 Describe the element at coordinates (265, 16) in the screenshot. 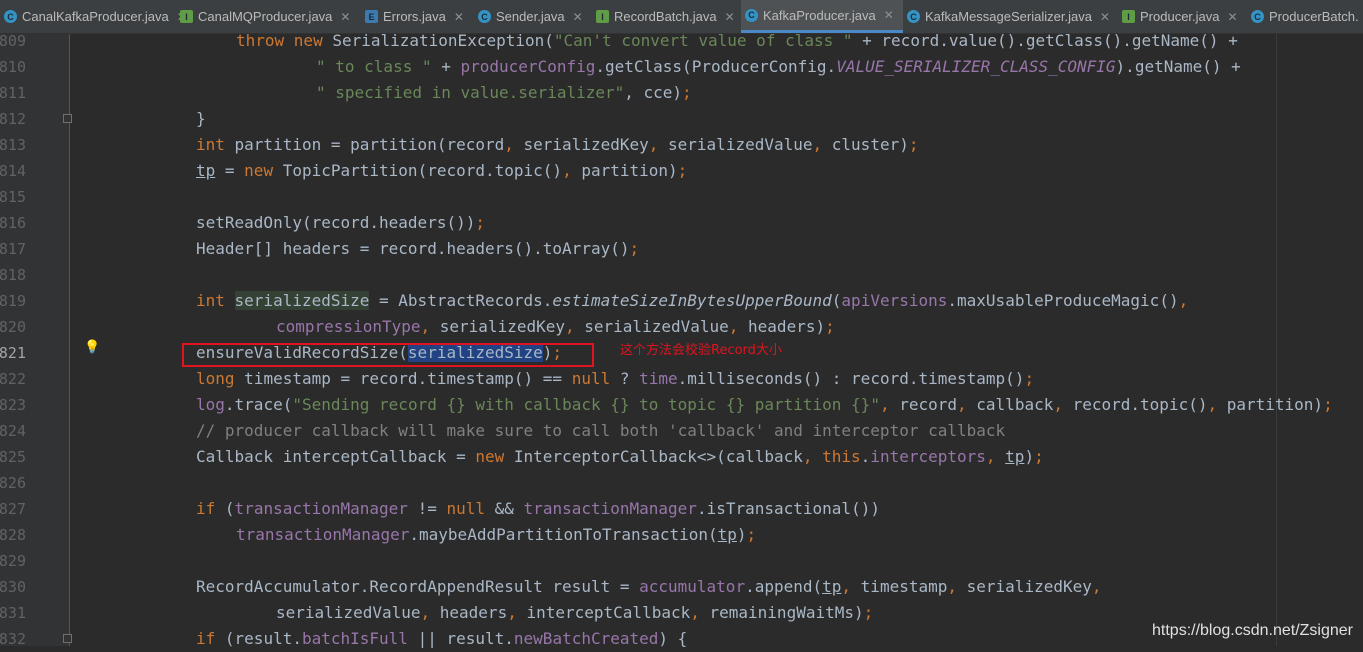

I see `tab-label: CanalMQProducer.java` at that location.